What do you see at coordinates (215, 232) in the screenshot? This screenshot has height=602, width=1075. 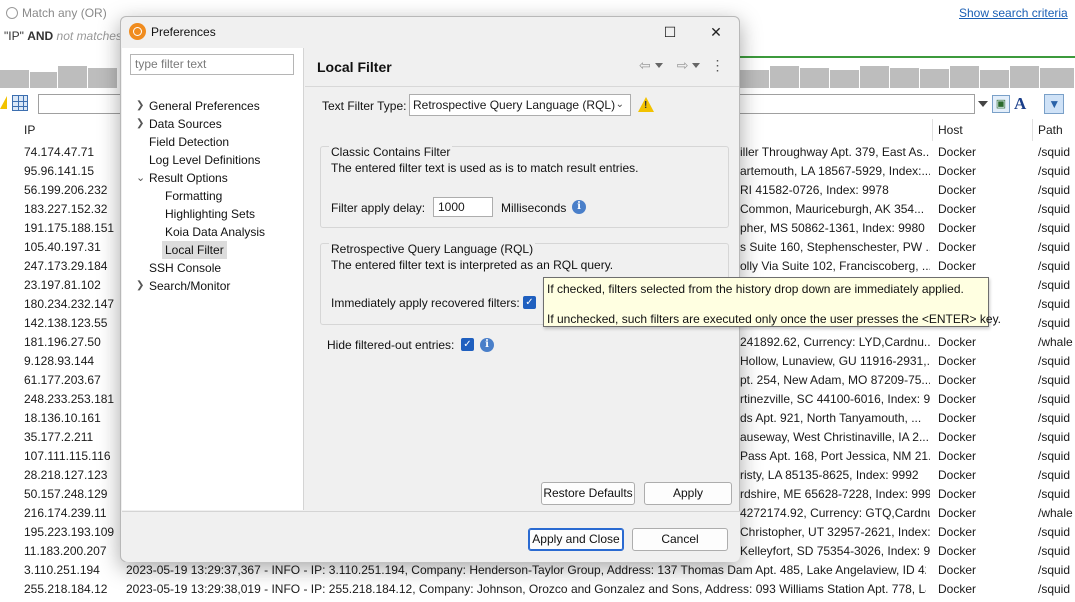 I see `tree-item-koia-data-analysis: Koia Data Analysis` at bounding box center [215, 232].